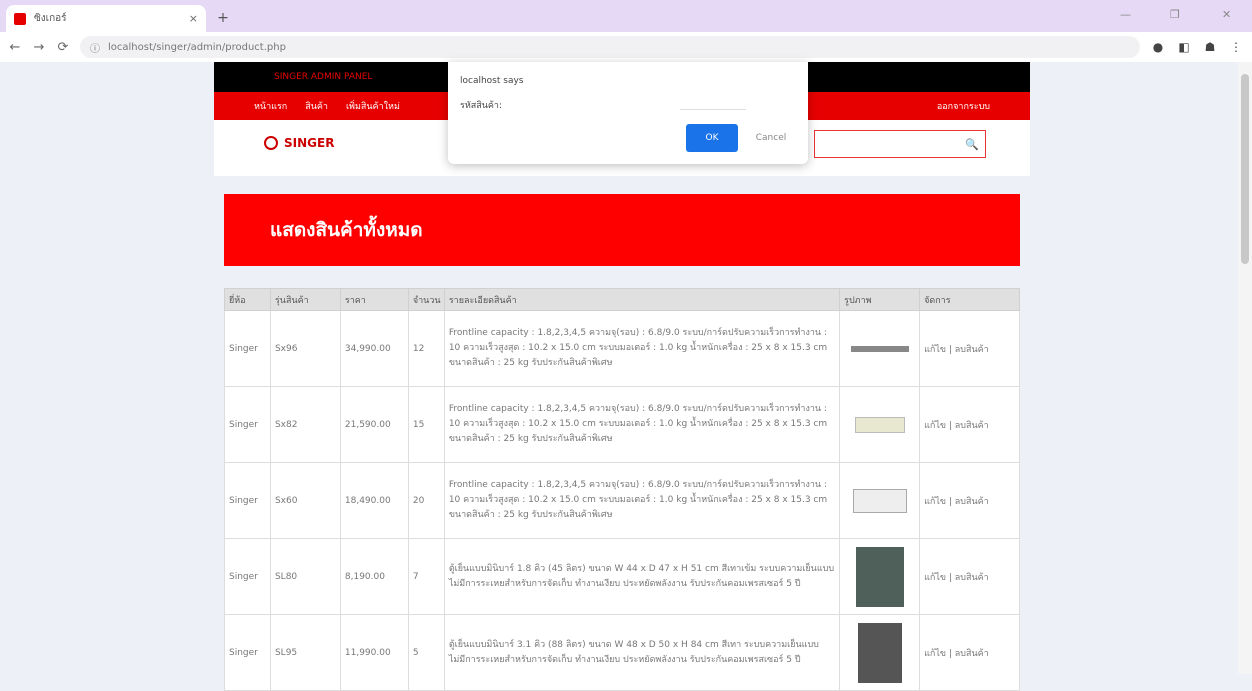  What do you see at coordinates (50, 18) in the screenshot?
I see `tab-title: ซิงเกอร์` at bounding box center [50, 18].